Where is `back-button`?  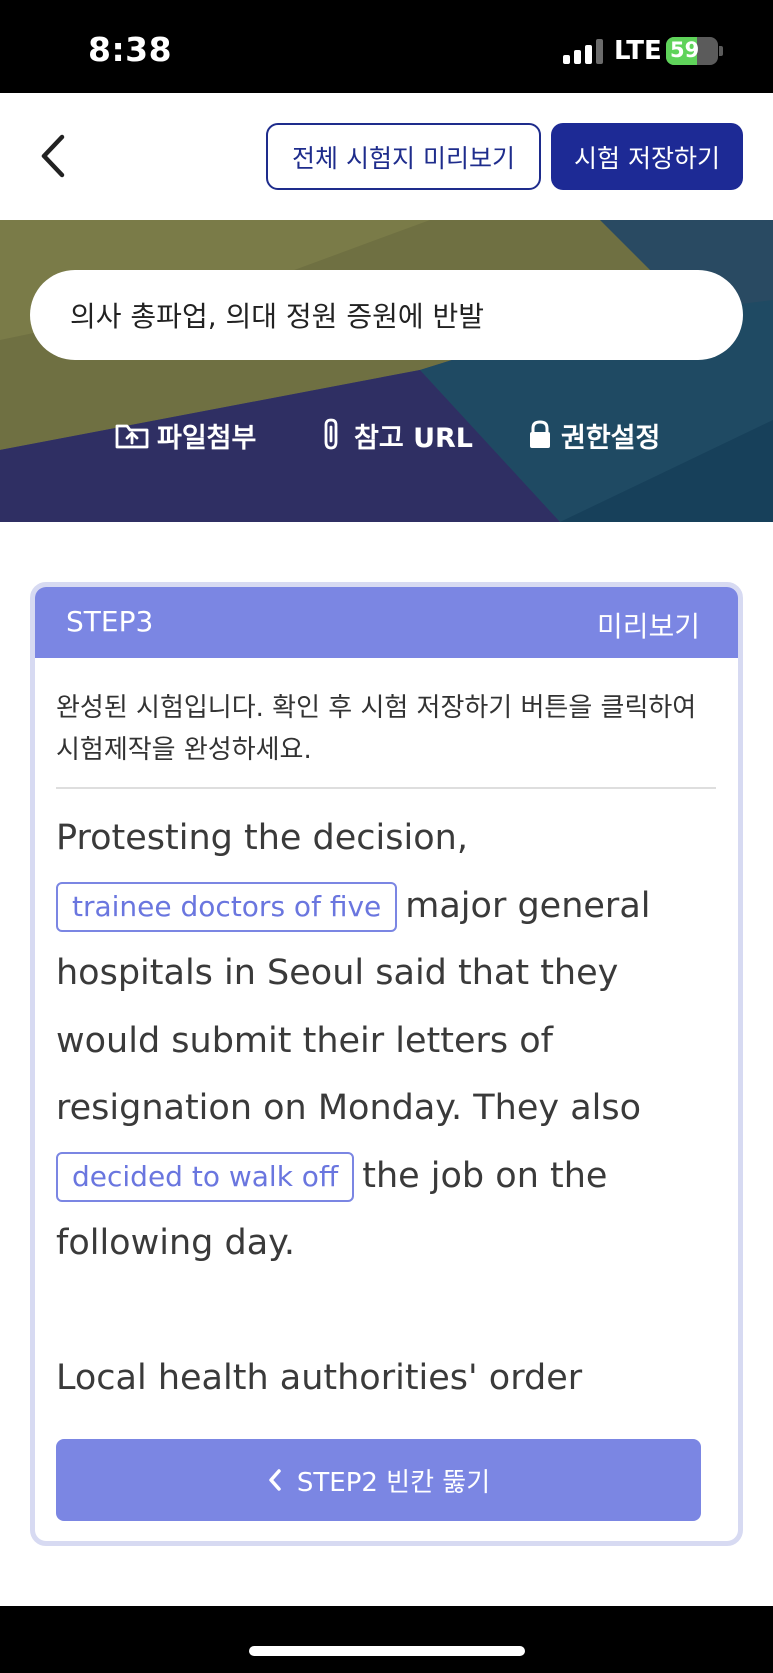
back-button is located at coordinates (54, 156).